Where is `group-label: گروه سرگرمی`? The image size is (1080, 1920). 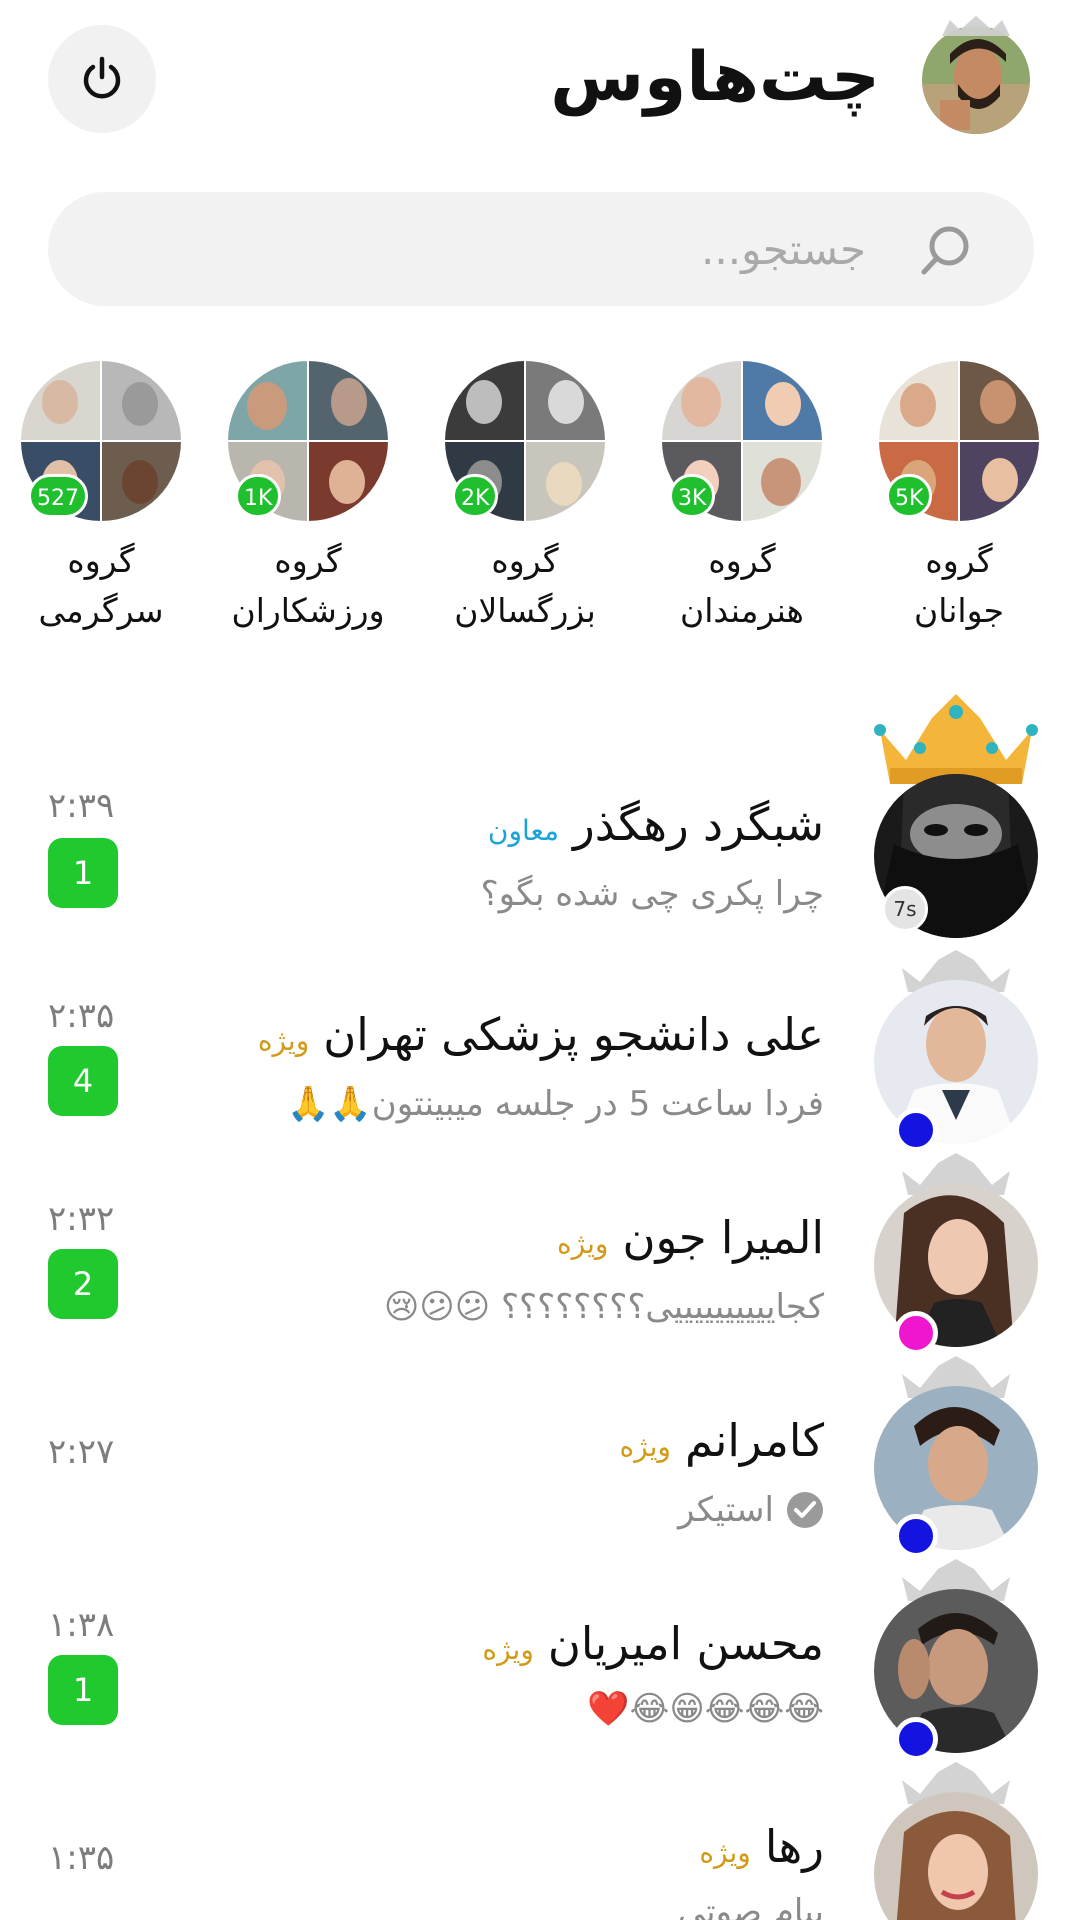
group-label: گروه سرگرمی is located at coordinates (101, 585).